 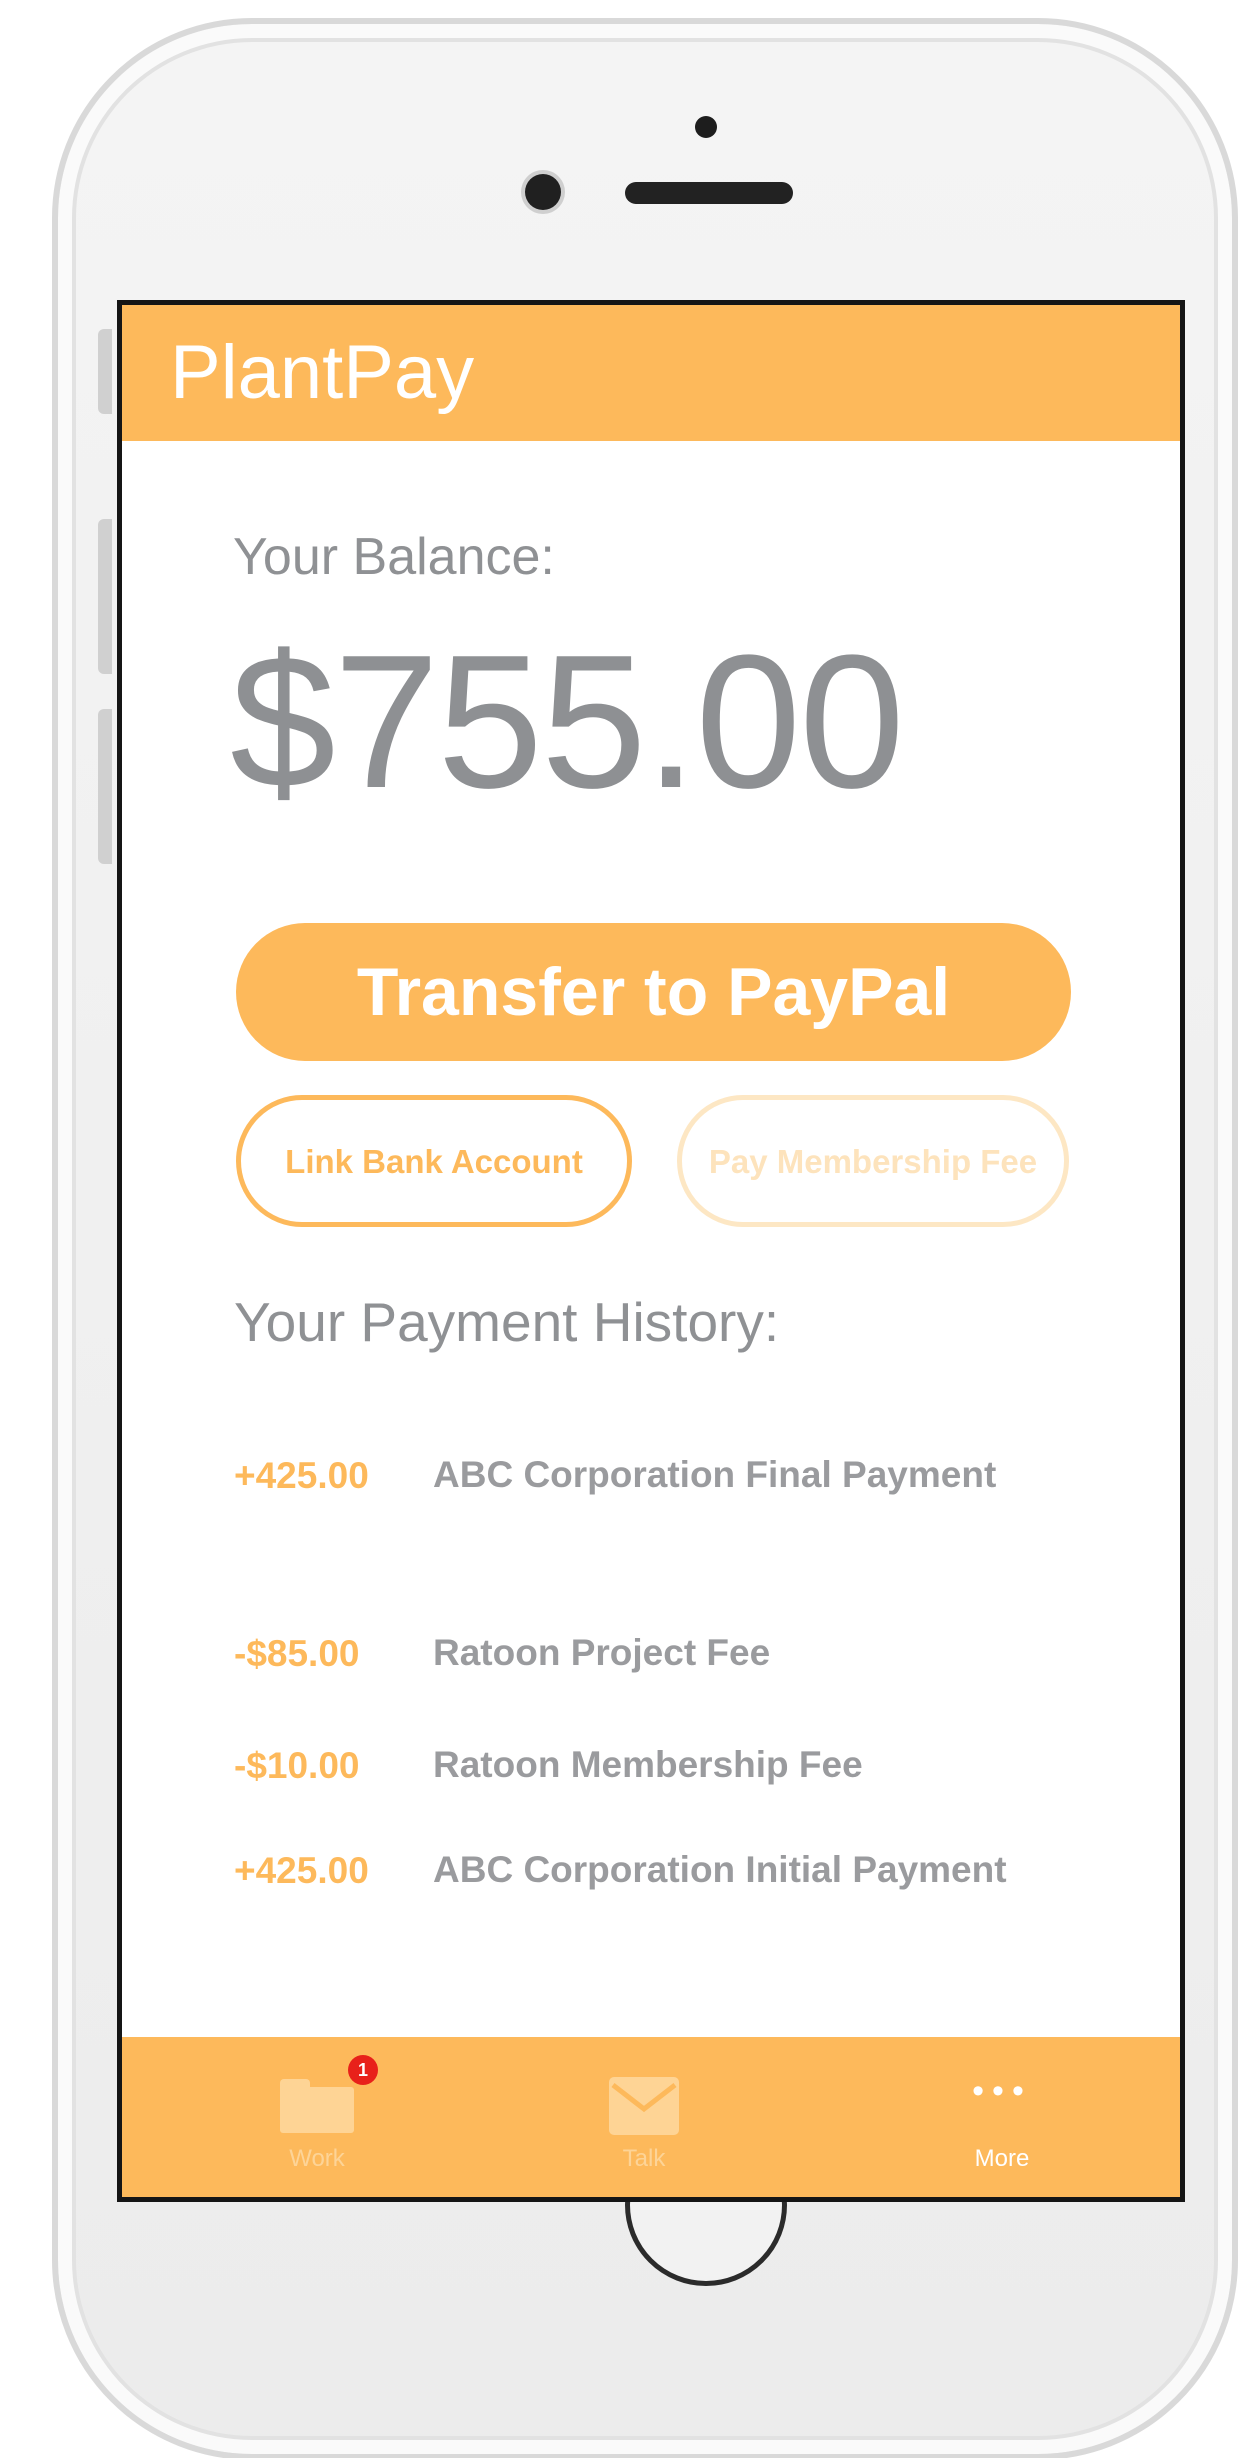 I want to click on tab-talk: Talk, so click(x=644, y=2117).